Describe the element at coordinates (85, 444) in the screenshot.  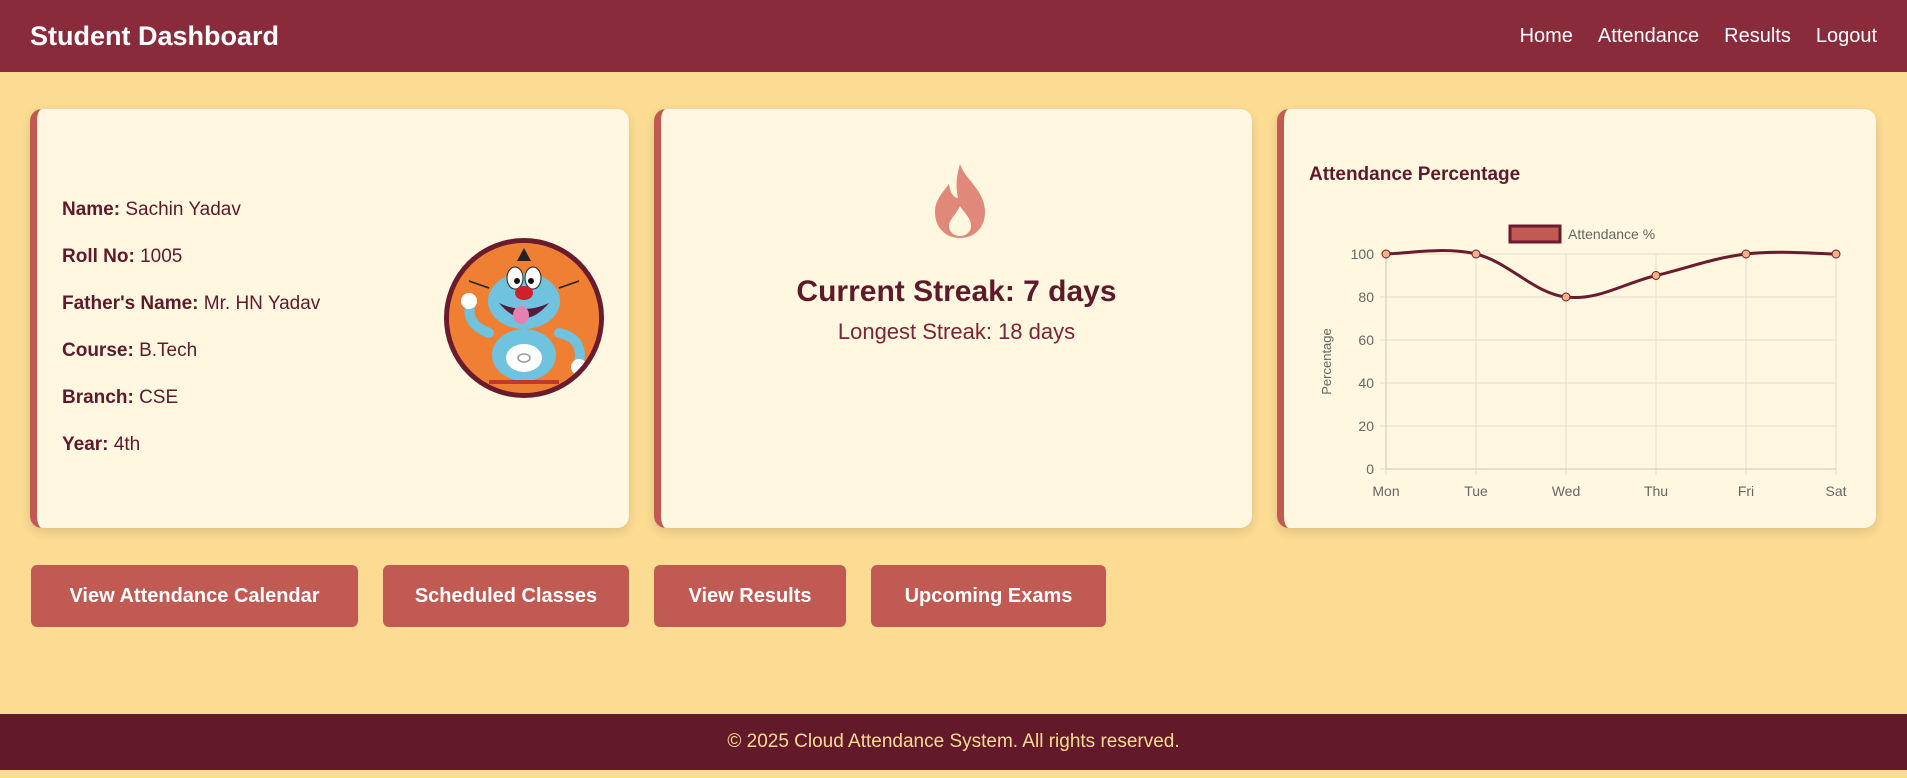
I see `info-label: Year:` at that location.